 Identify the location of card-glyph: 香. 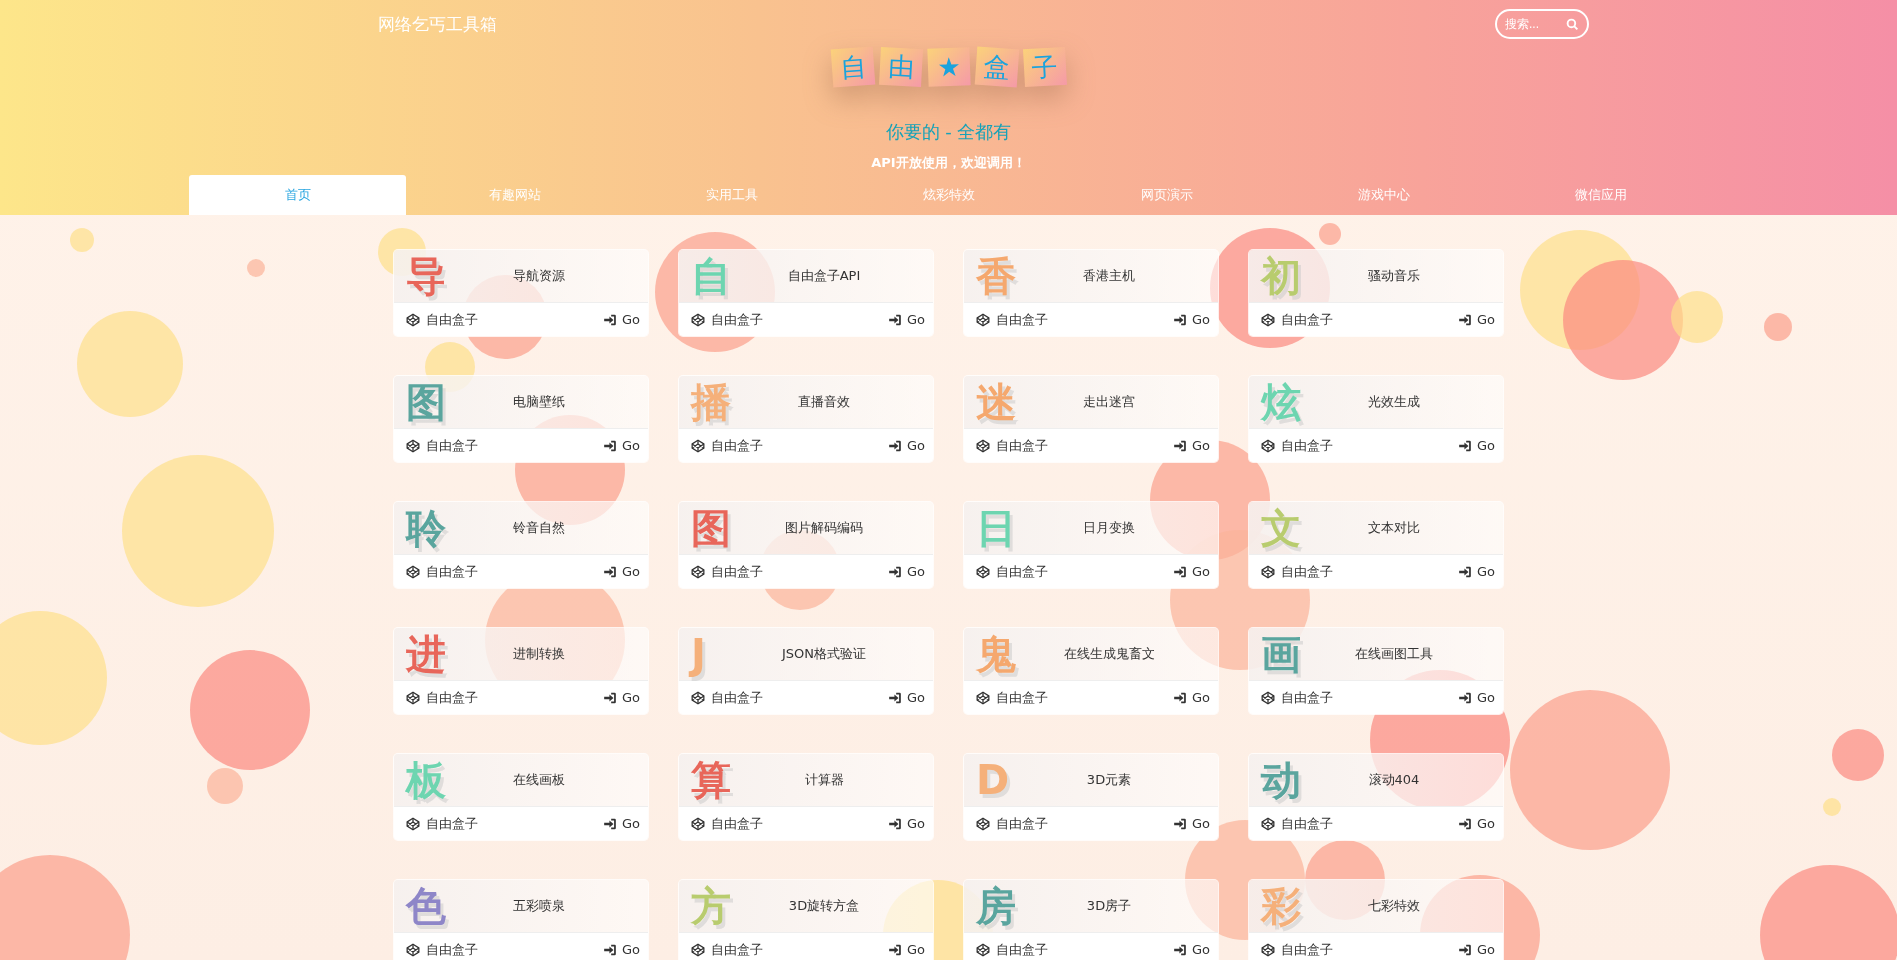
(996, 276).